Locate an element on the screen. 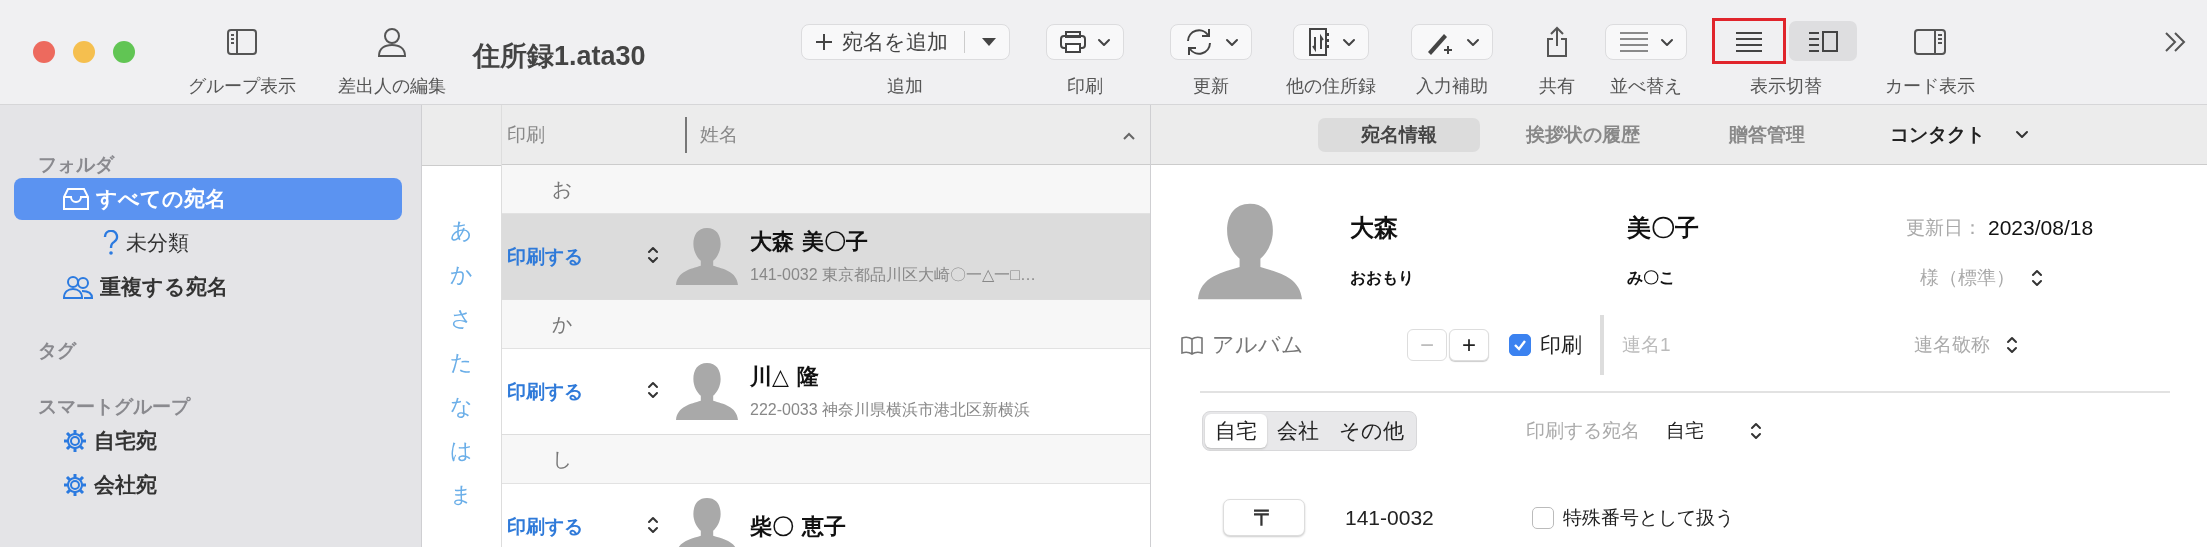 The image size is (2207, 547). group-heading: し is located at coordinates (562, 459).